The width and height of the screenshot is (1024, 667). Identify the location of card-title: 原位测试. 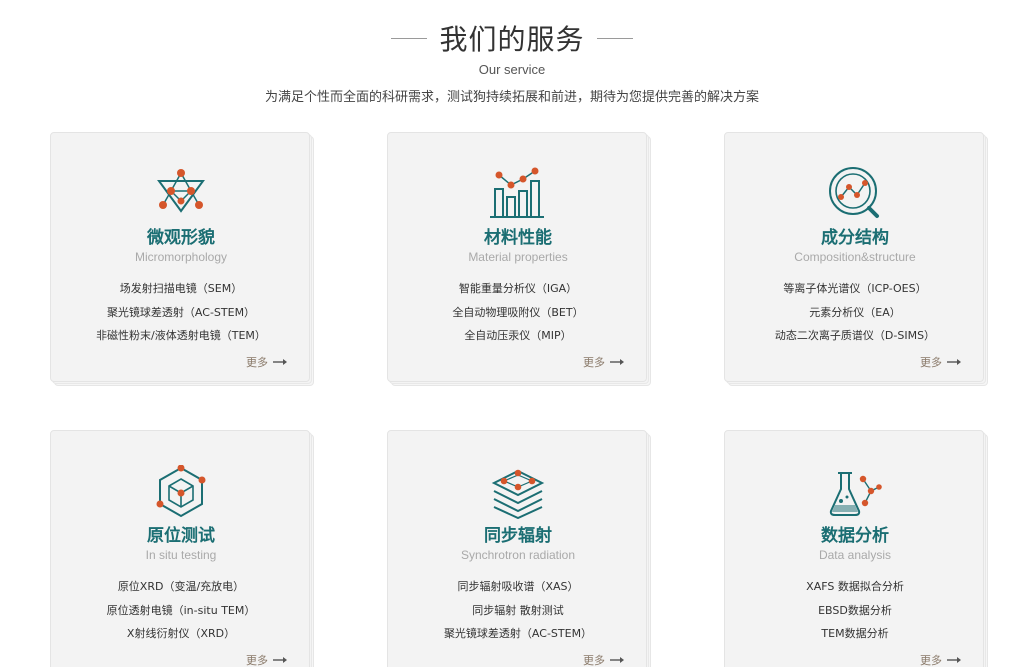
(181, 536).